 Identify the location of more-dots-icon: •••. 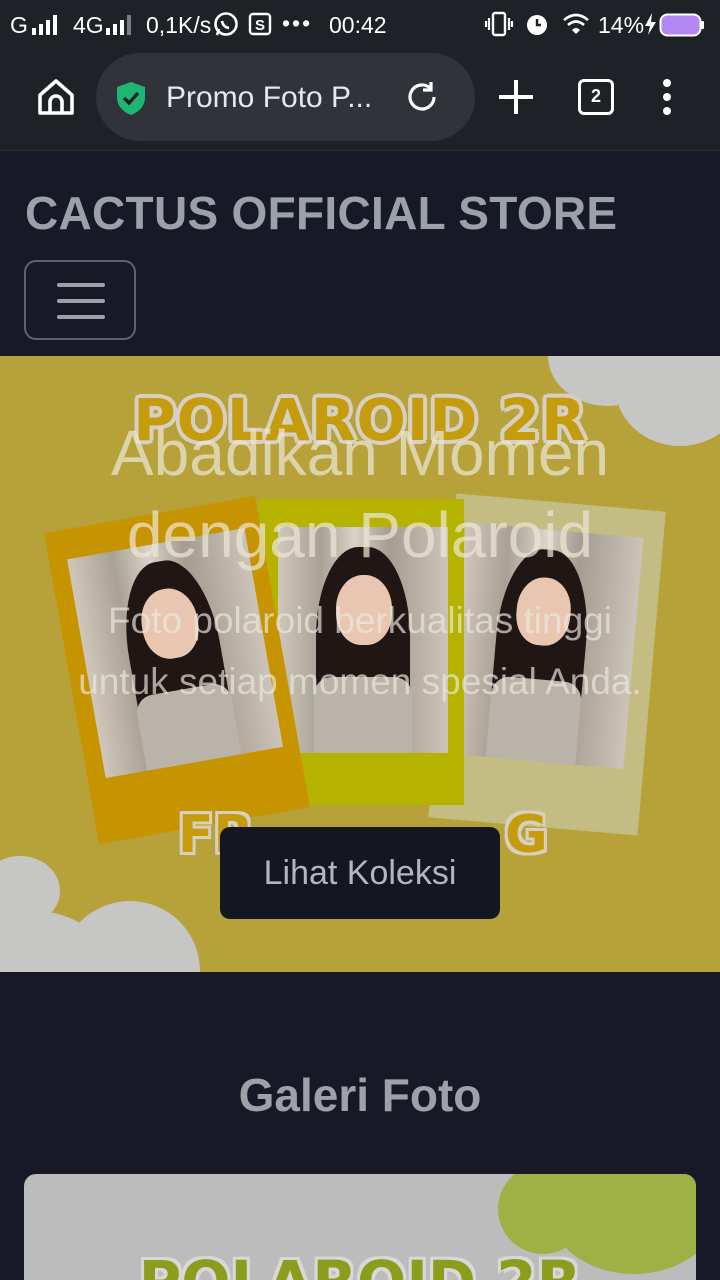
(297, 23).